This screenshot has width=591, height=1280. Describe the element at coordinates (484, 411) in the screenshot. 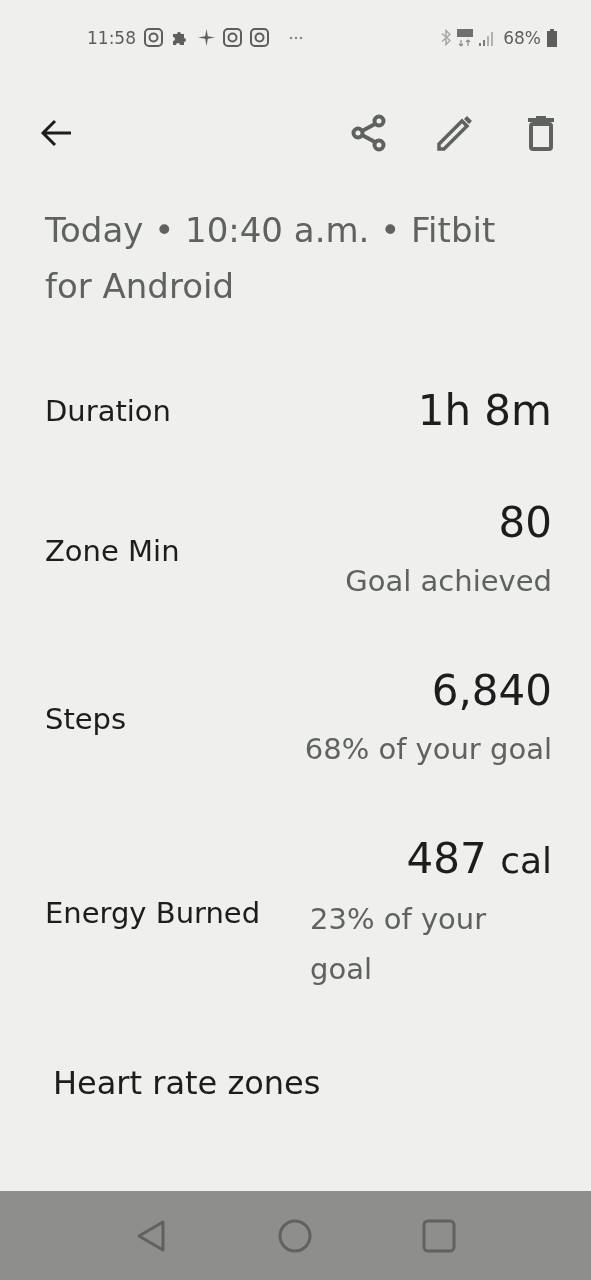

I see `stat-value: 1h 8m` at that location.